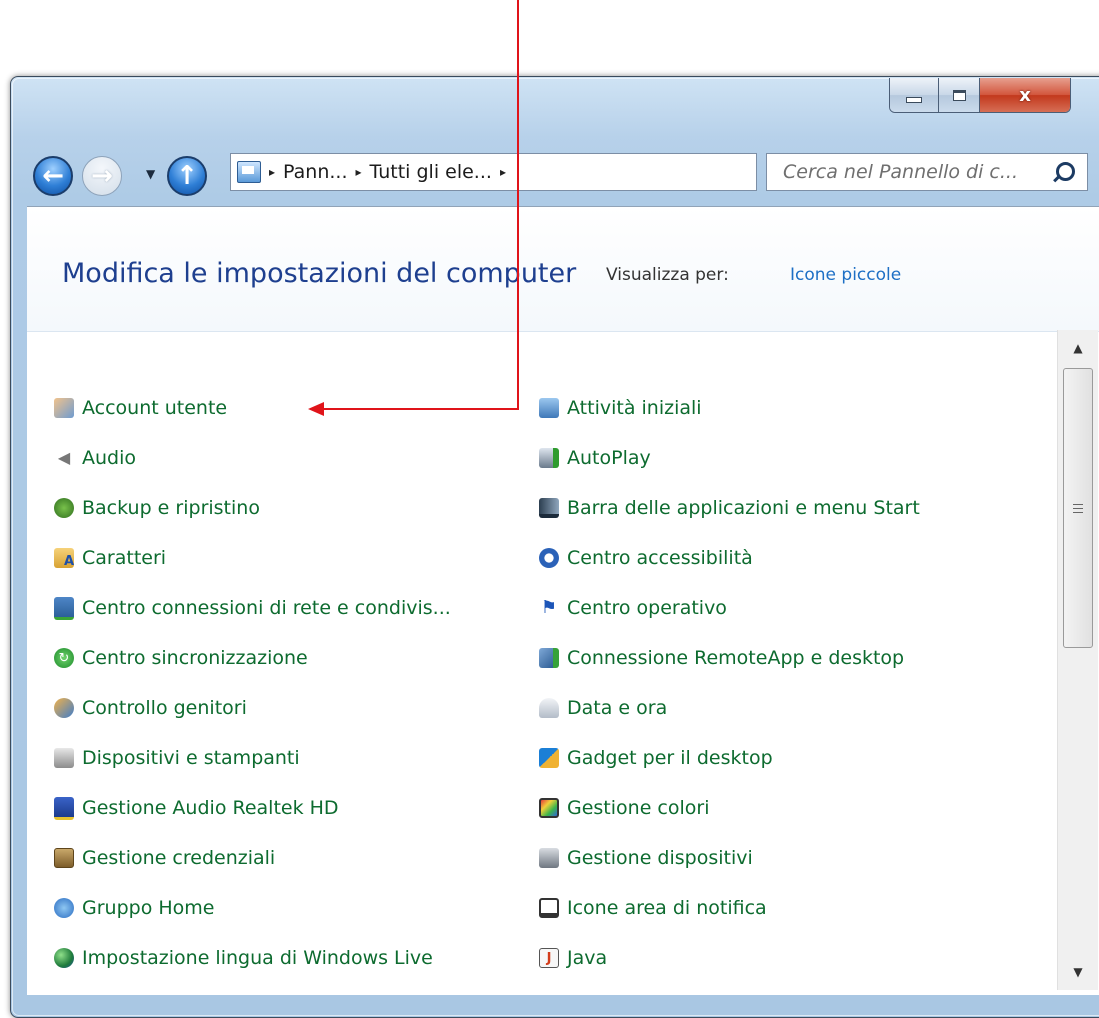 This screenshot has height=1018, width=1099. I want to click on item-data-ora: Data e ora, so click(603, 708).